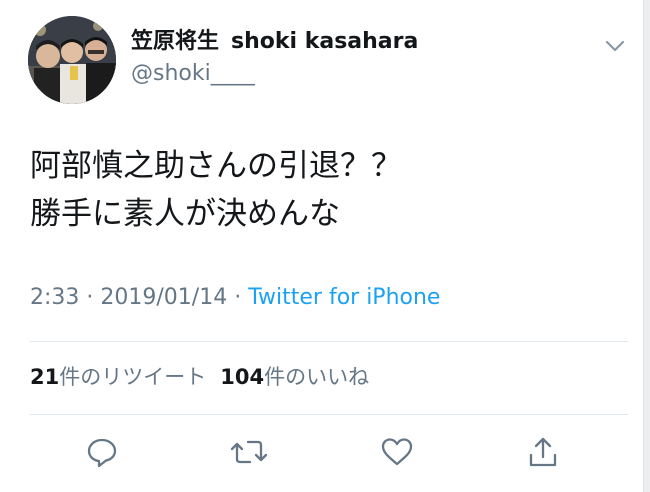 The image size is (650, 492). What do you see at coordinates (317, 377) in the screenshot?
I see `like-label: 件のいいね` at bounding box center [317, 377].